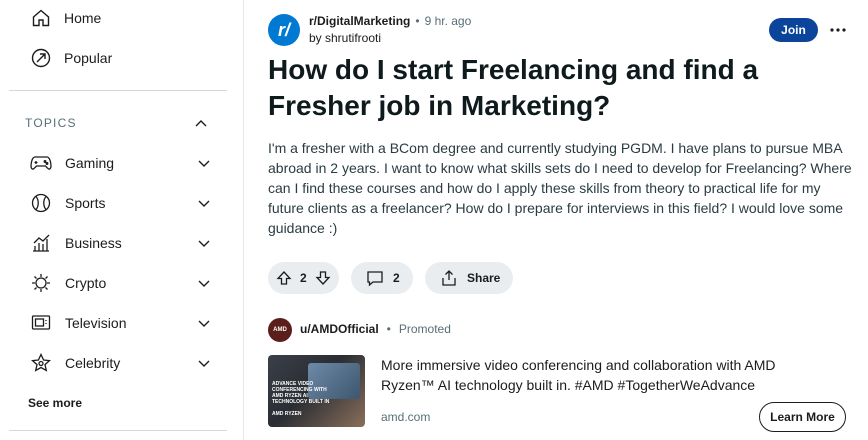 The height and width of the screenshot is (440, 868). I want to click on sidebar-item-television: Television, so click(121, 323).